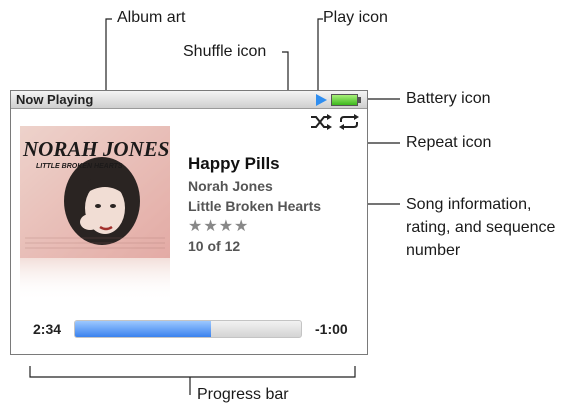 This screenshot has width=585, height=408. What do you see at coordinates (47, 329) in the screenshot?
I see `time-elapsed: 2:34` at bounding box center [47, 329].